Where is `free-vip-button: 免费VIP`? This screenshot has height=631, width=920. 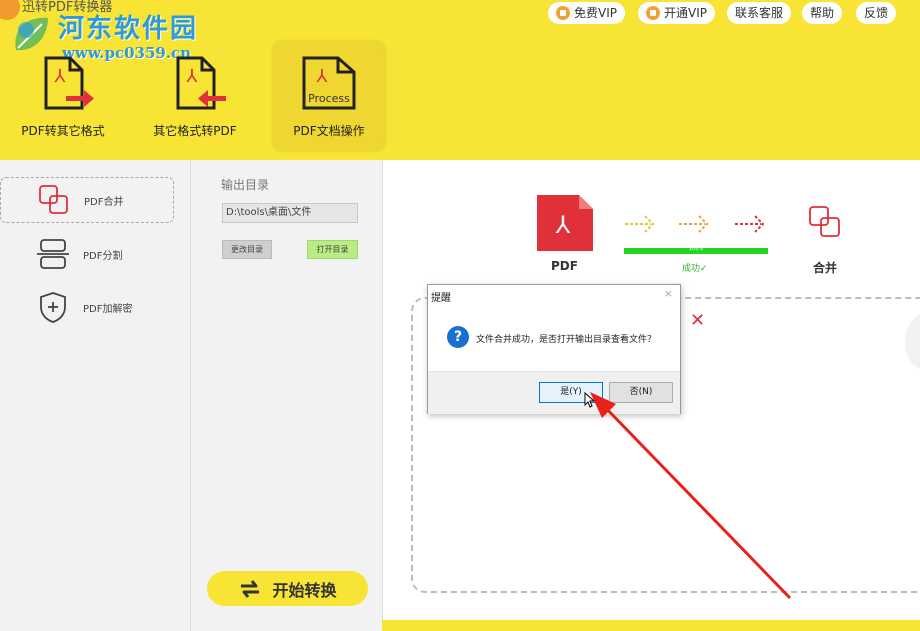 free-vip-button: 免费VIP is located at coordinates (586, 13).